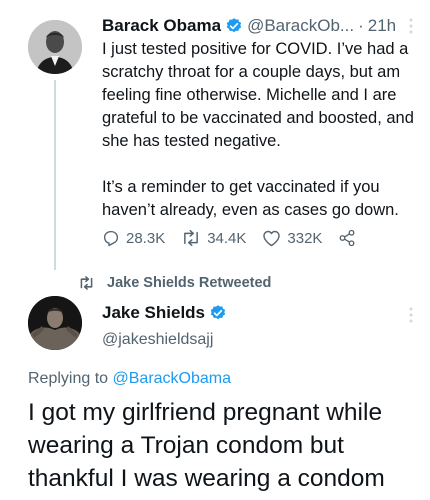 The image size is (430, 500). I want to click on like-count: 332K, so click(305, 238).